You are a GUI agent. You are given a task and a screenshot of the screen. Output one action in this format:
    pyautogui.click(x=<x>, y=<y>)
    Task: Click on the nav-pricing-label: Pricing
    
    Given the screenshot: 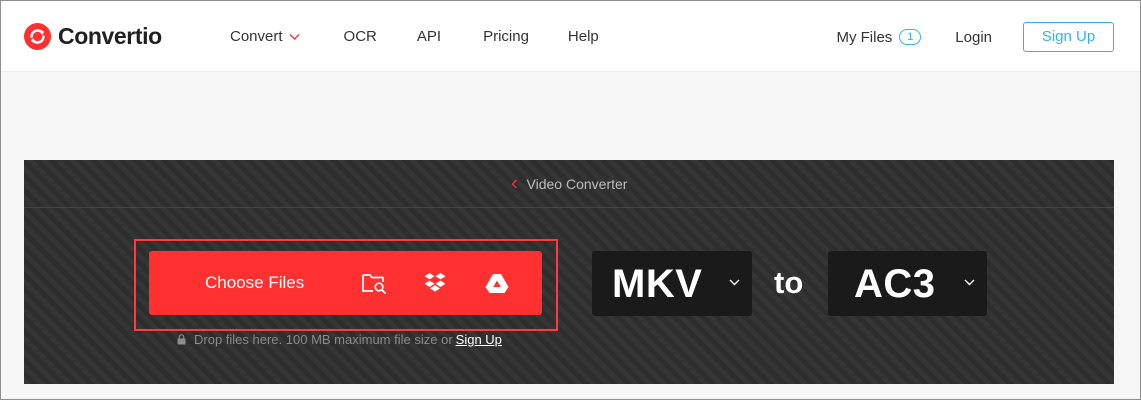 What is the action you would take?
    pyautogui.click(x=506, y=36)
    